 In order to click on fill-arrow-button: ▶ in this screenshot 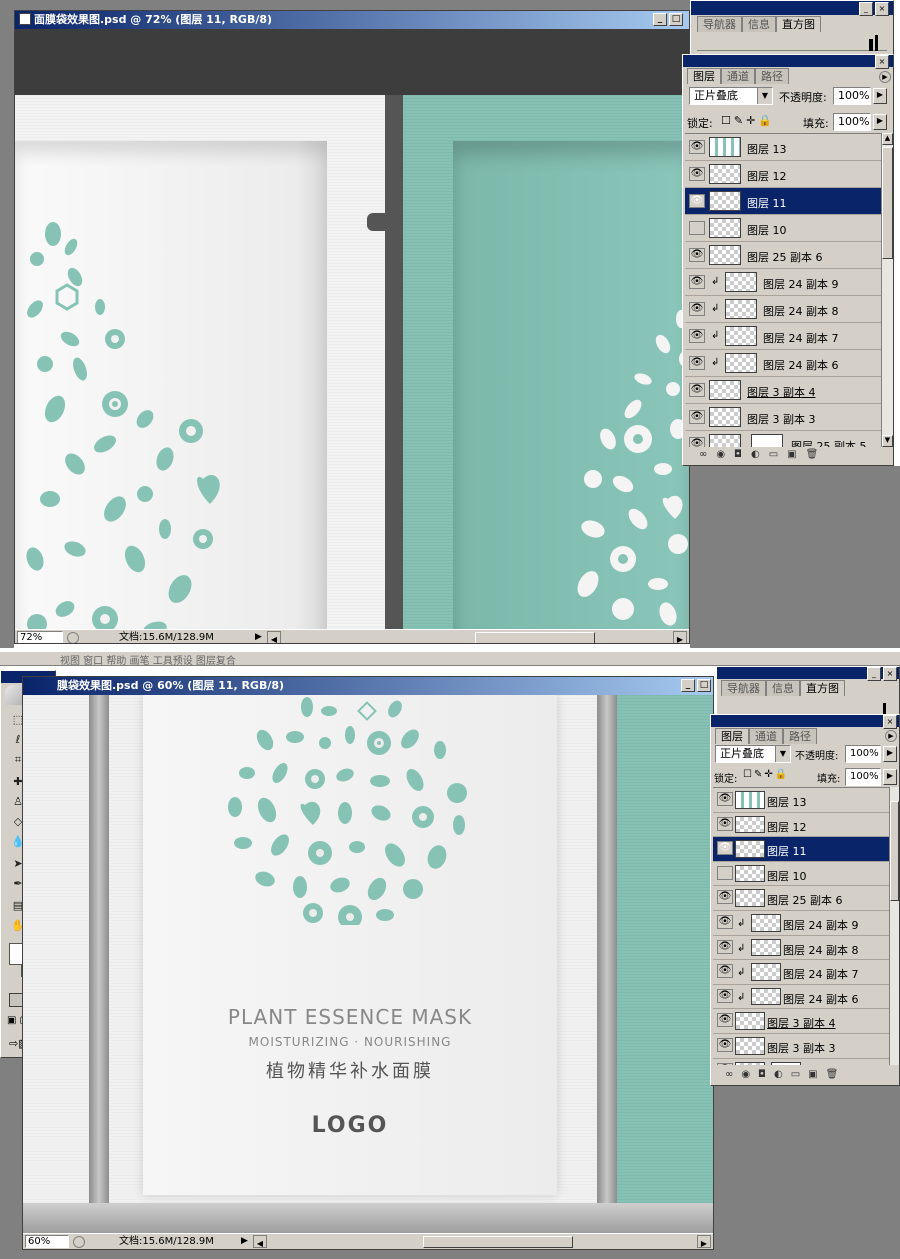, I will do `click(880, 122)`.